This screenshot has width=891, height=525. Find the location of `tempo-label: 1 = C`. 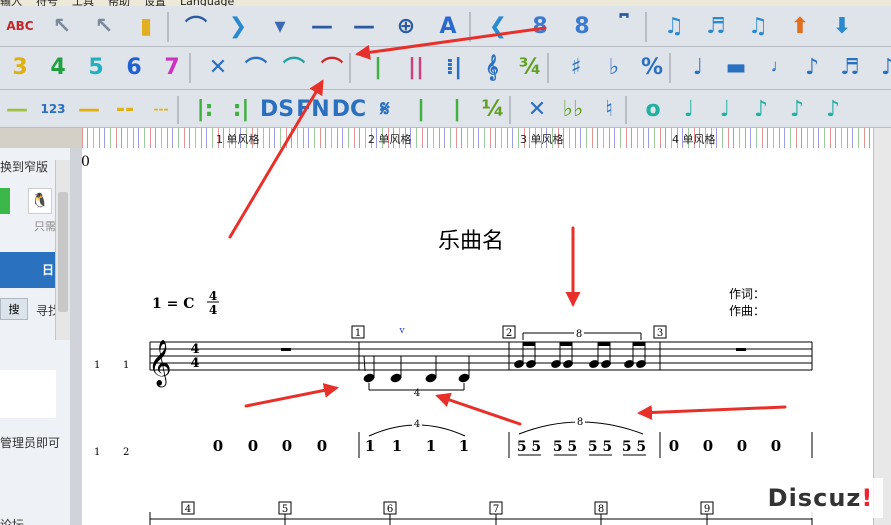

tempo-label: 1 = C is located at coordinates (173, 304).